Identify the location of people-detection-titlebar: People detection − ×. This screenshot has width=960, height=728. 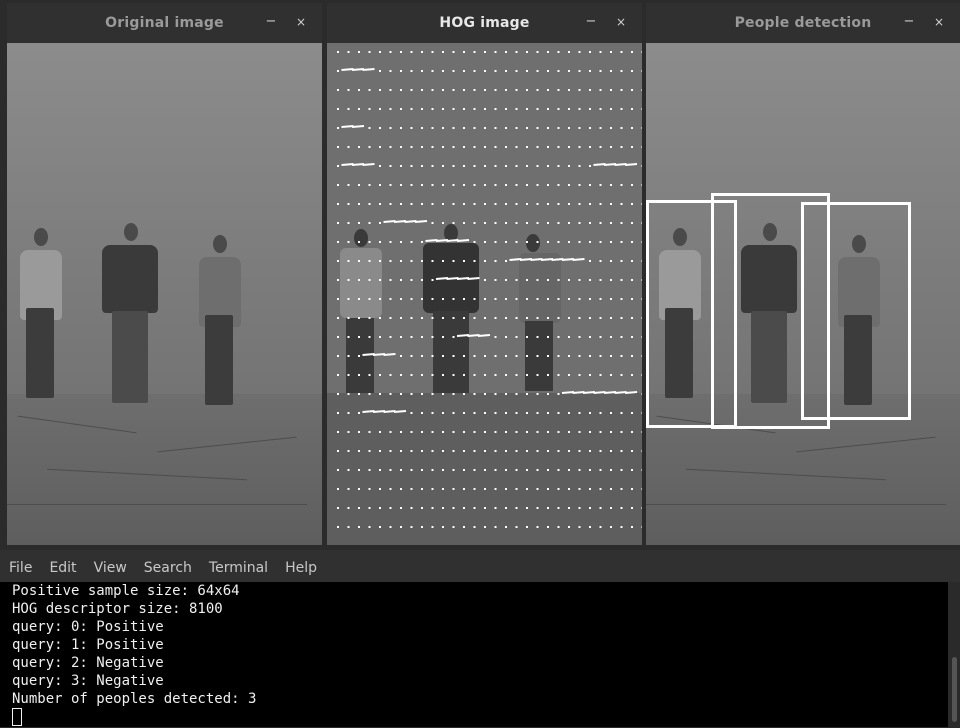
(803, 23).